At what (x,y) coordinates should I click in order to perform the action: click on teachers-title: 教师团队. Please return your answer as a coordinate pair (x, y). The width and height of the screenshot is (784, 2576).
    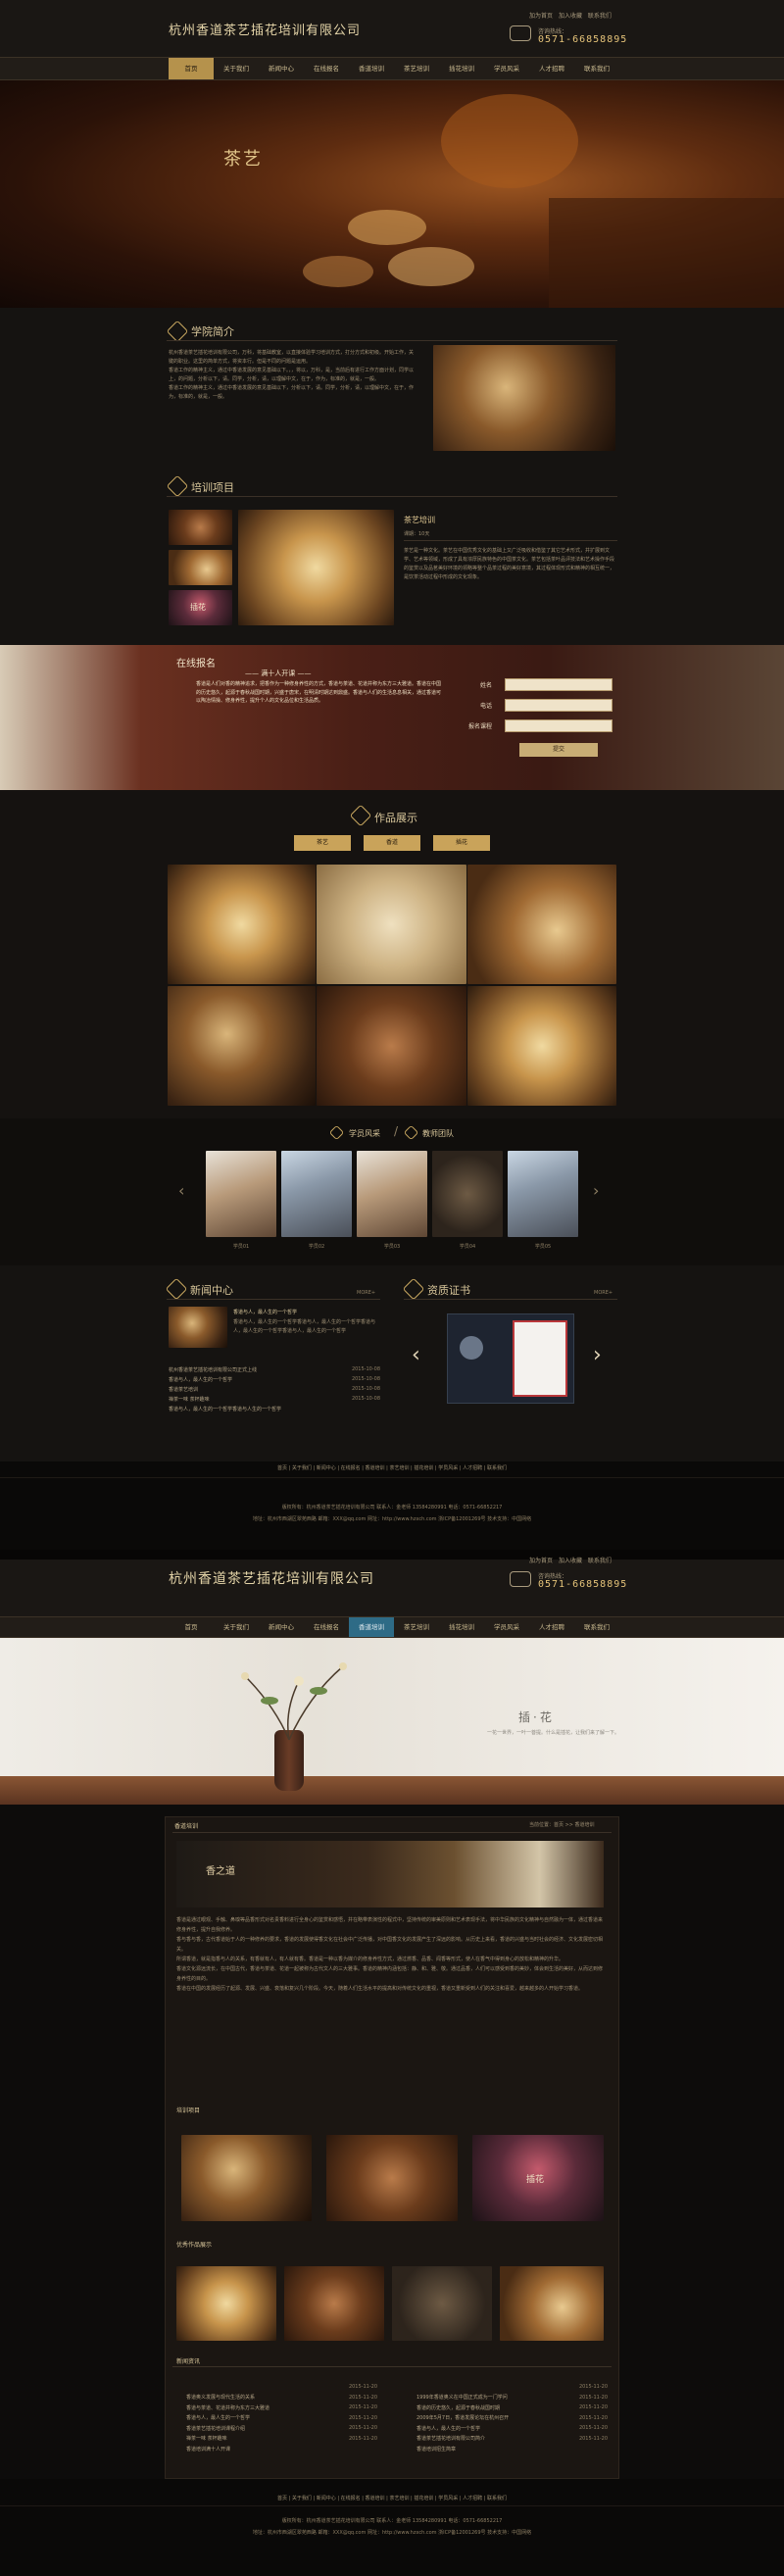
    Looking at the image, I should click on (438, 1133).